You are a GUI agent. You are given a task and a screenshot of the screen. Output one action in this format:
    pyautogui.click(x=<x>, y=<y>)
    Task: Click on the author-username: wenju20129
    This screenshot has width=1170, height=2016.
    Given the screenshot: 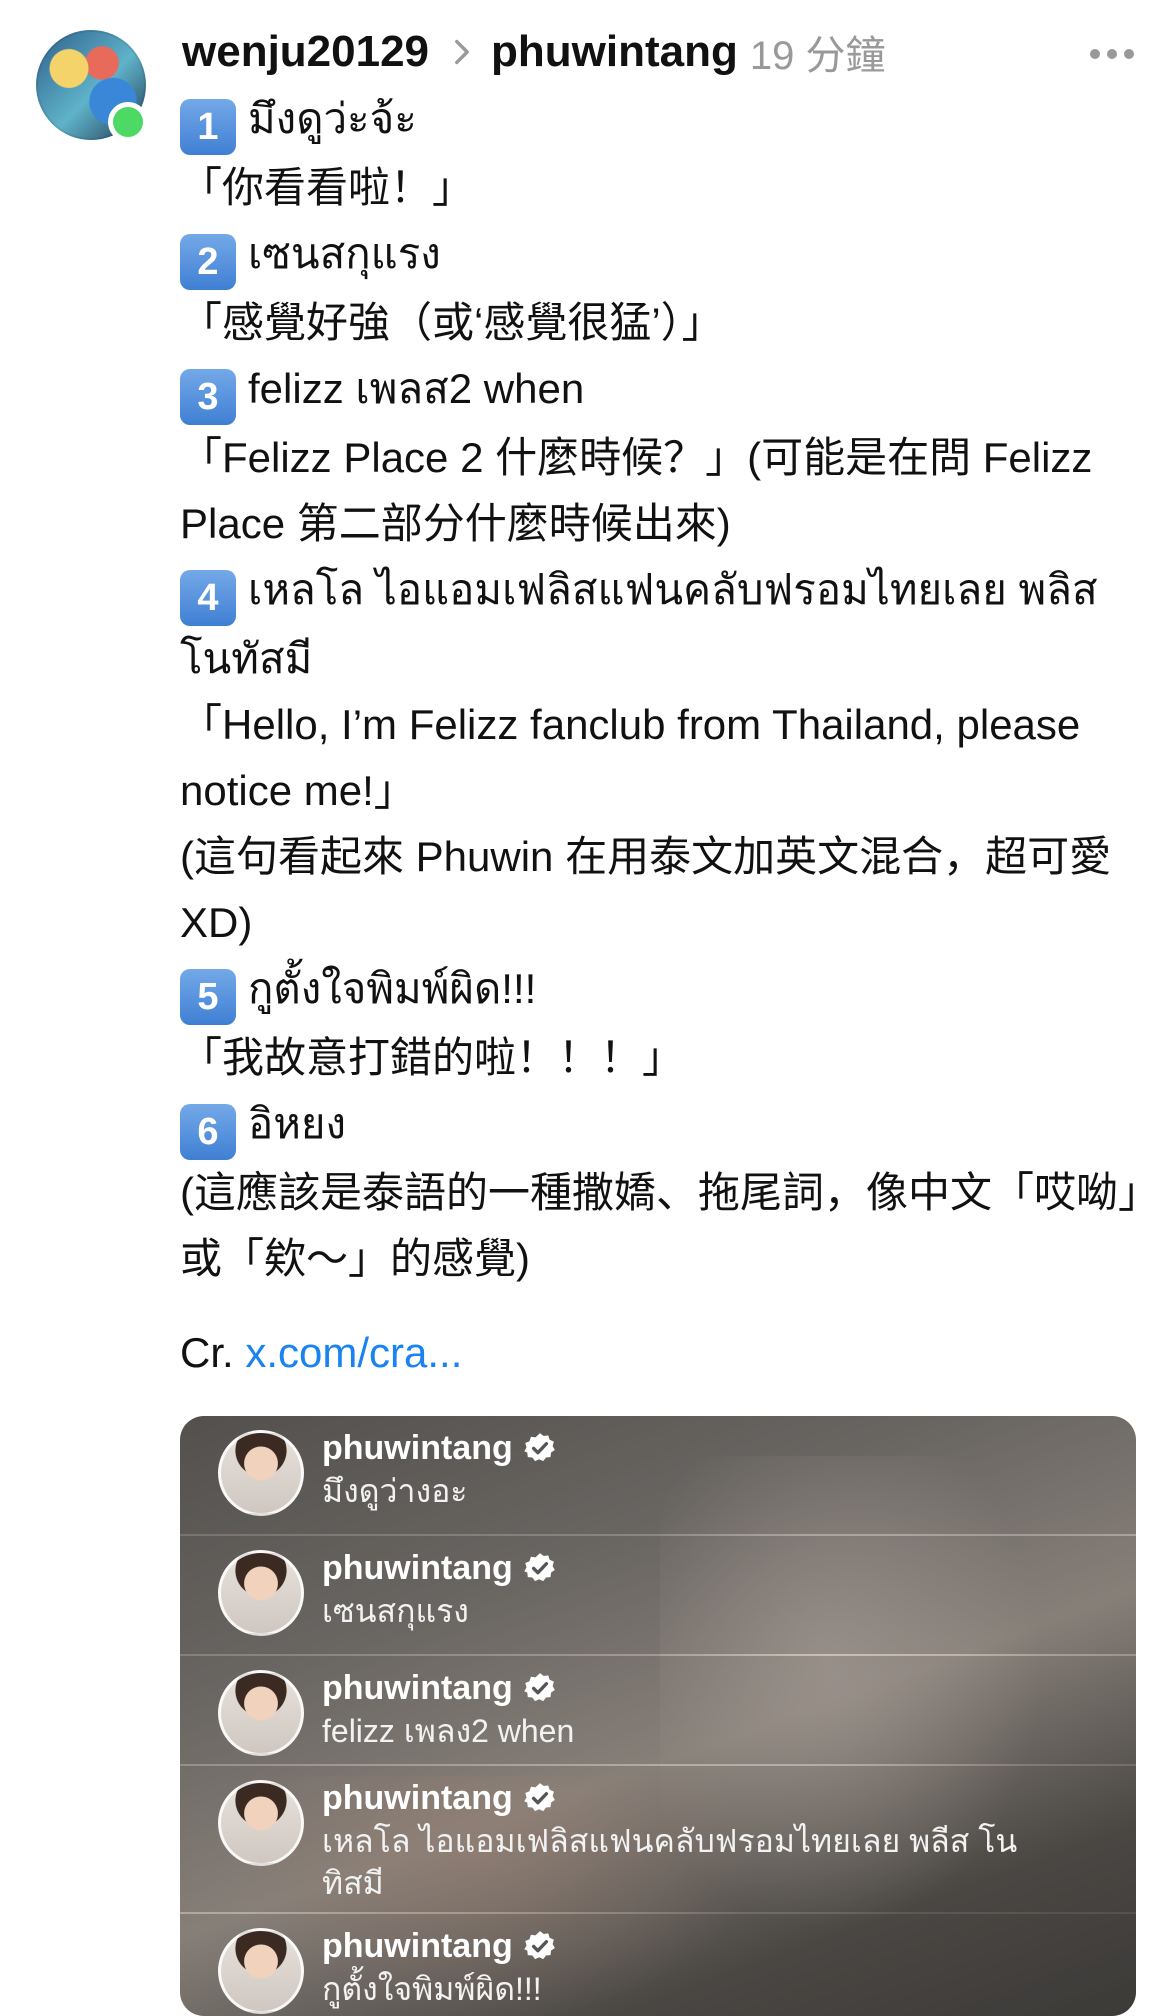 What is the action you would take?
    pyautogui.click(x=305, y=52)
    